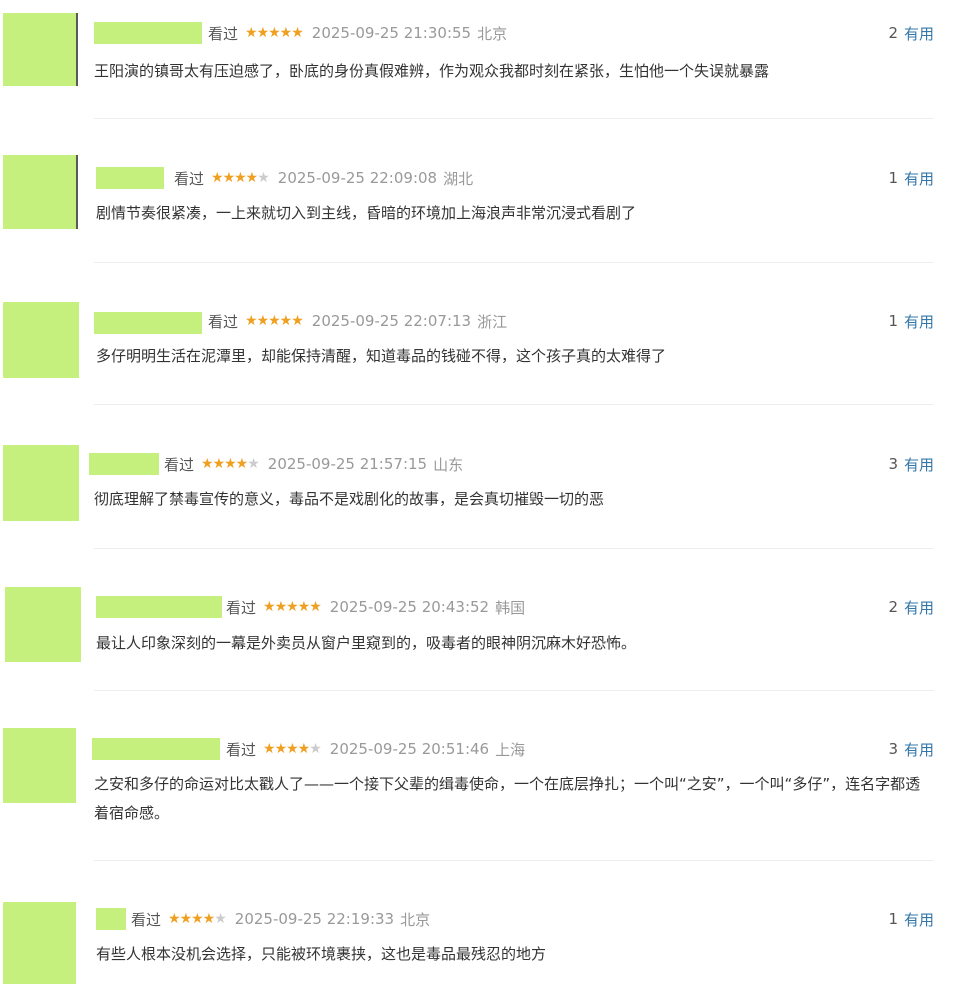  What do you see at coordinates (492, 321) in the screenshot?
I see `comment-location: 浙江` at bounding box center [492, 321].